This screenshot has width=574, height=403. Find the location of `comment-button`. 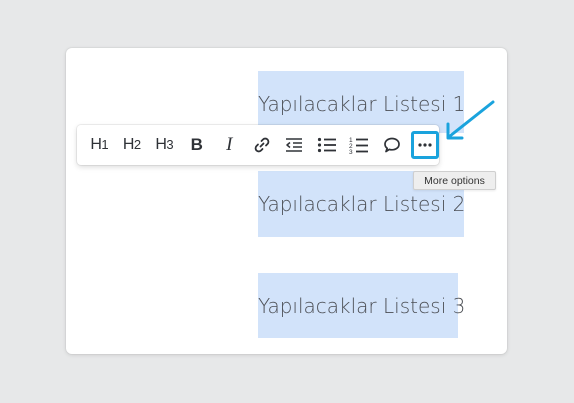

comment-button is located at coordinates (392, 145).